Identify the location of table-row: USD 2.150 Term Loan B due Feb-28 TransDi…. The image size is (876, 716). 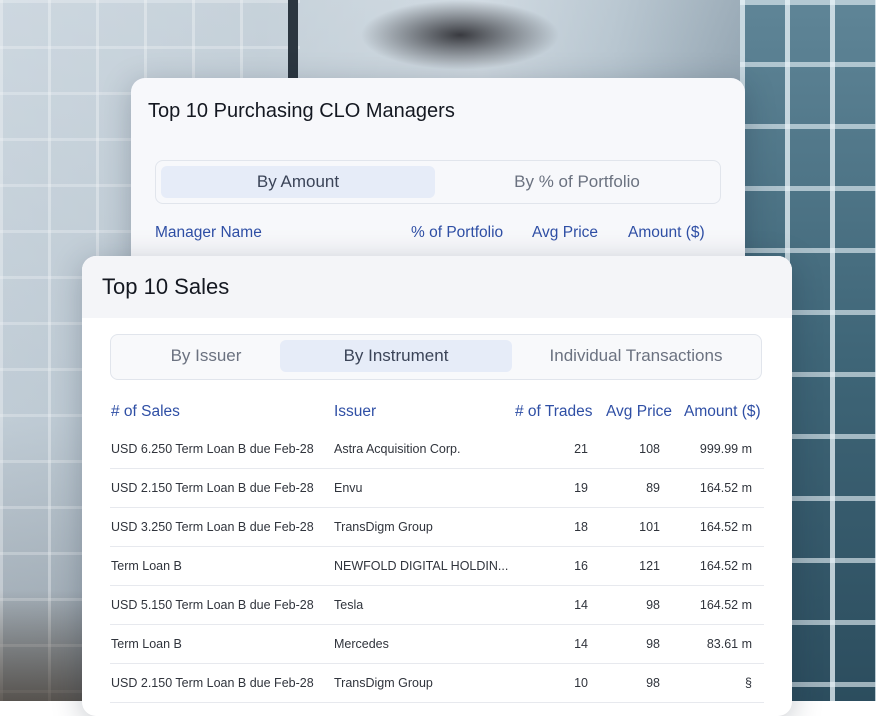
(437, 683).